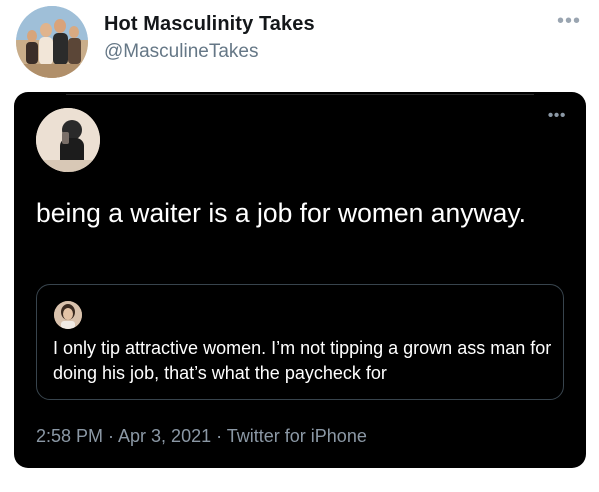 This screenshot has width=599, height=492. I want to click on divider, so click(300, 94).